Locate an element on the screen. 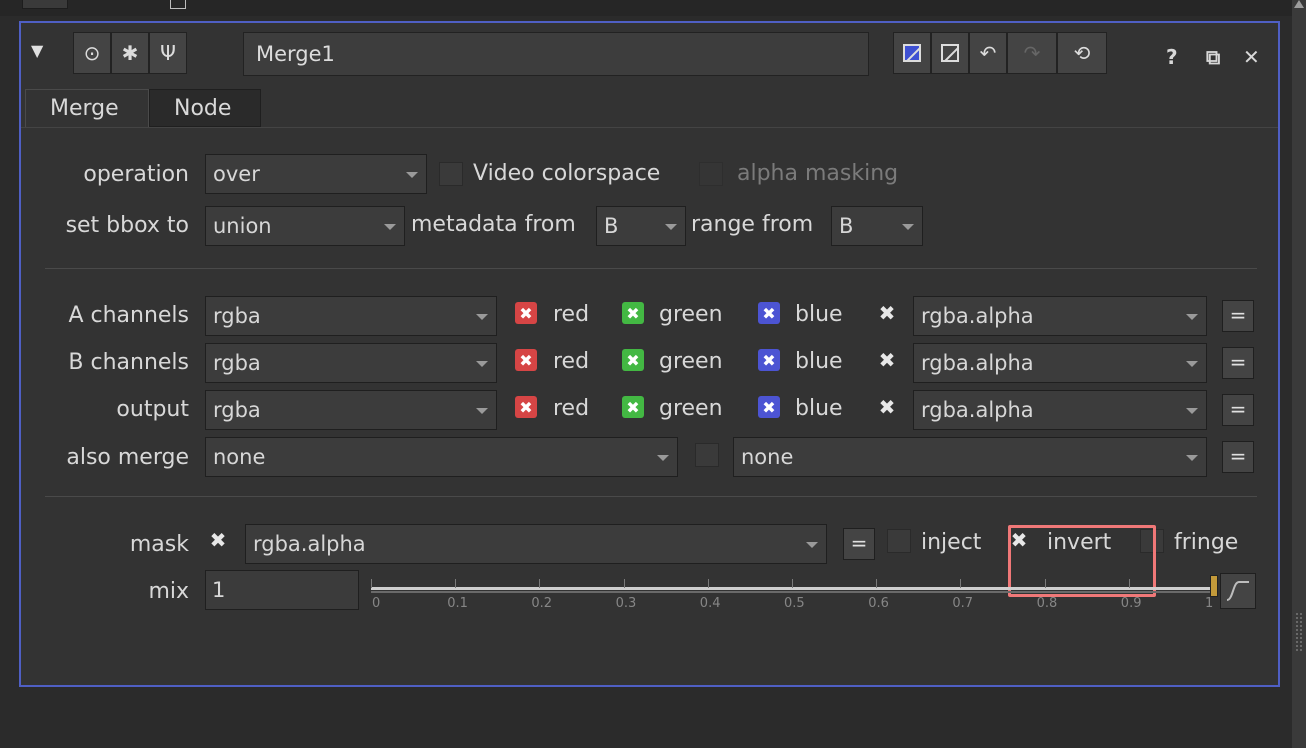 Image resolution: width=1306 pixels, height=748 pixels. output-alpha-dropdown: rgba.alpha is located at coordinates (1060, 410).